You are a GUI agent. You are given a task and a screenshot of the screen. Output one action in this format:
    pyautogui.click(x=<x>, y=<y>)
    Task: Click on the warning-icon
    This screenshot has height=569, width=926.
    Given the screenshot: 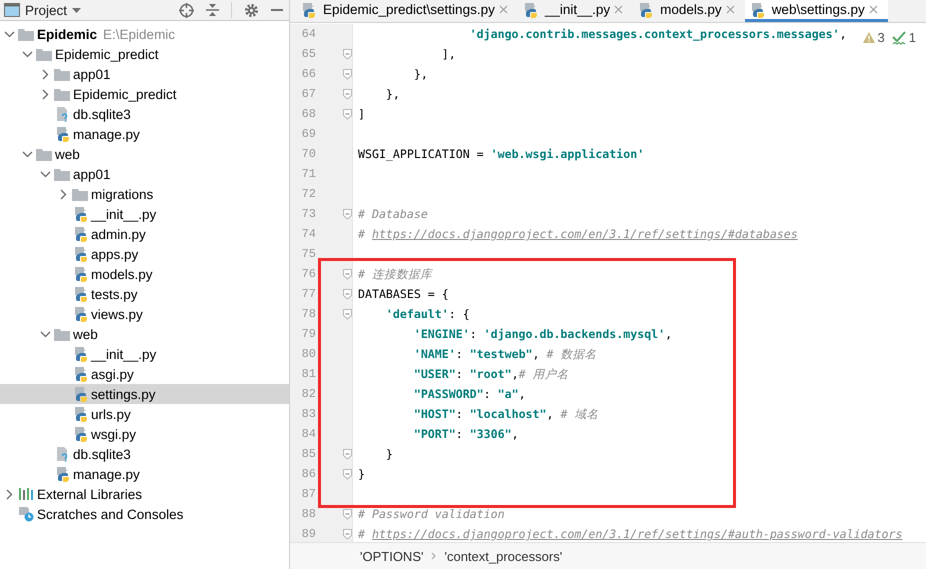 What is the action you would take?
    pyautogui.click(x=868, y=37)
    